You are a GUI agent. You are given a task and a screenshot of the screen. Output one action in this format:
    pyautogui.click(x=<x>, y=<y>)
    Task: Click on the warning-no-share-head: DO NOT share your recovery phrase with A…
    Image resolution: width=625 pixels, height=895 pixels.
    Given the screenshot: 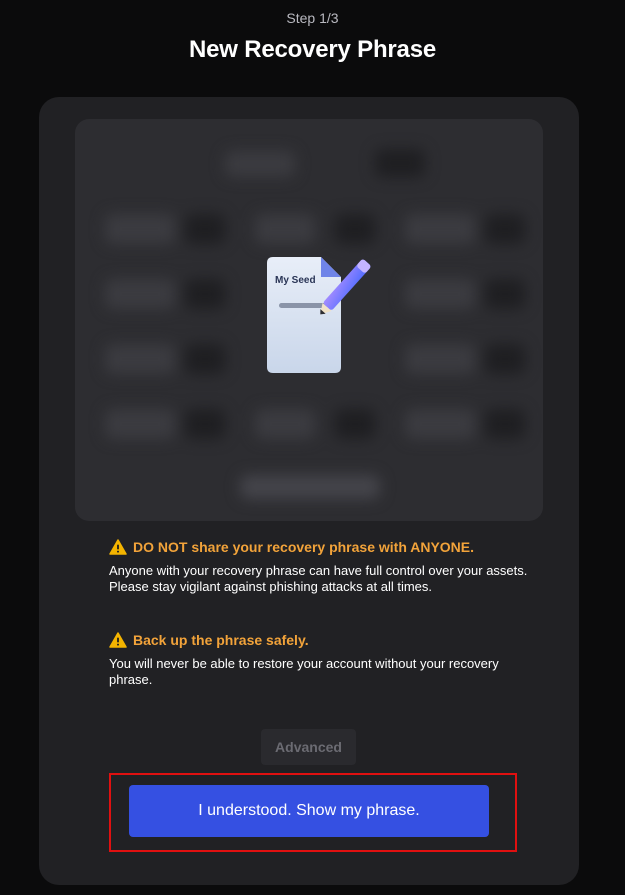 What is the action you would take?
    pyautogui.click(x=319, y=547)
    